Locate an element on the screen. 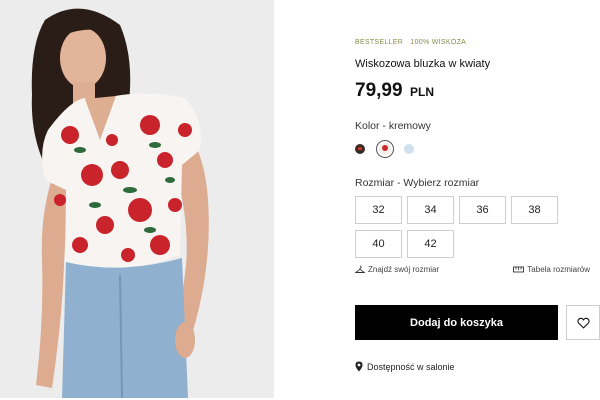  size-option-32: 32 is located at coordinates (378, 210).